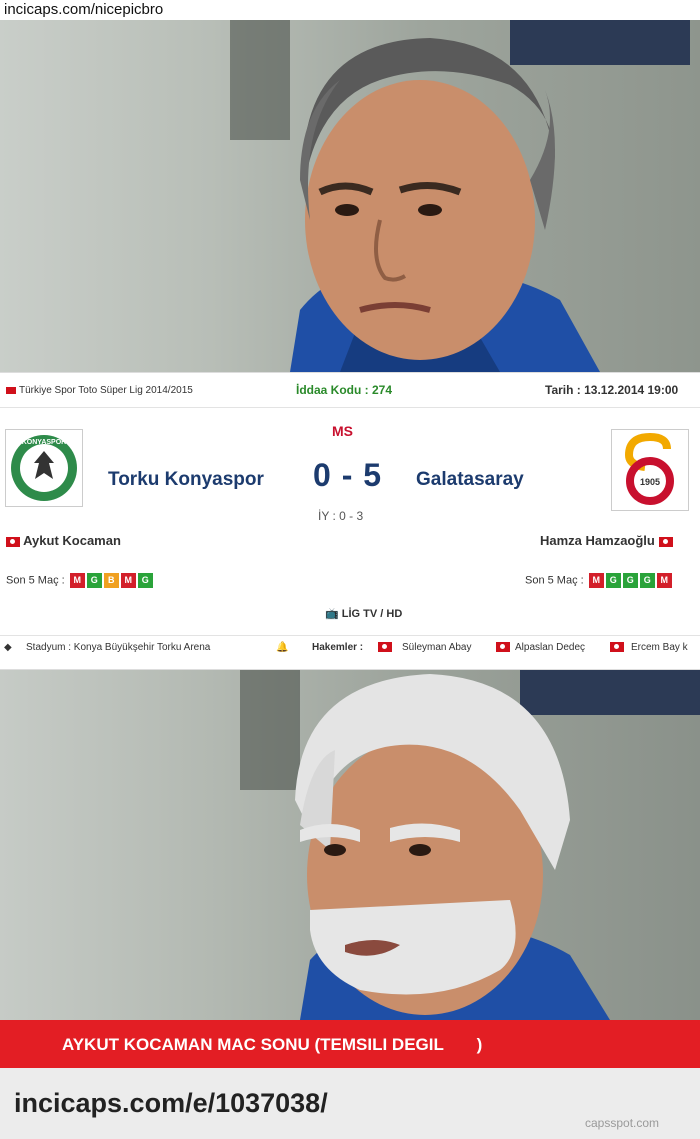  Describe the element at coordinates (437, 647) in the screenshot. I see `referee-1: Süleyman Abay` at that location.